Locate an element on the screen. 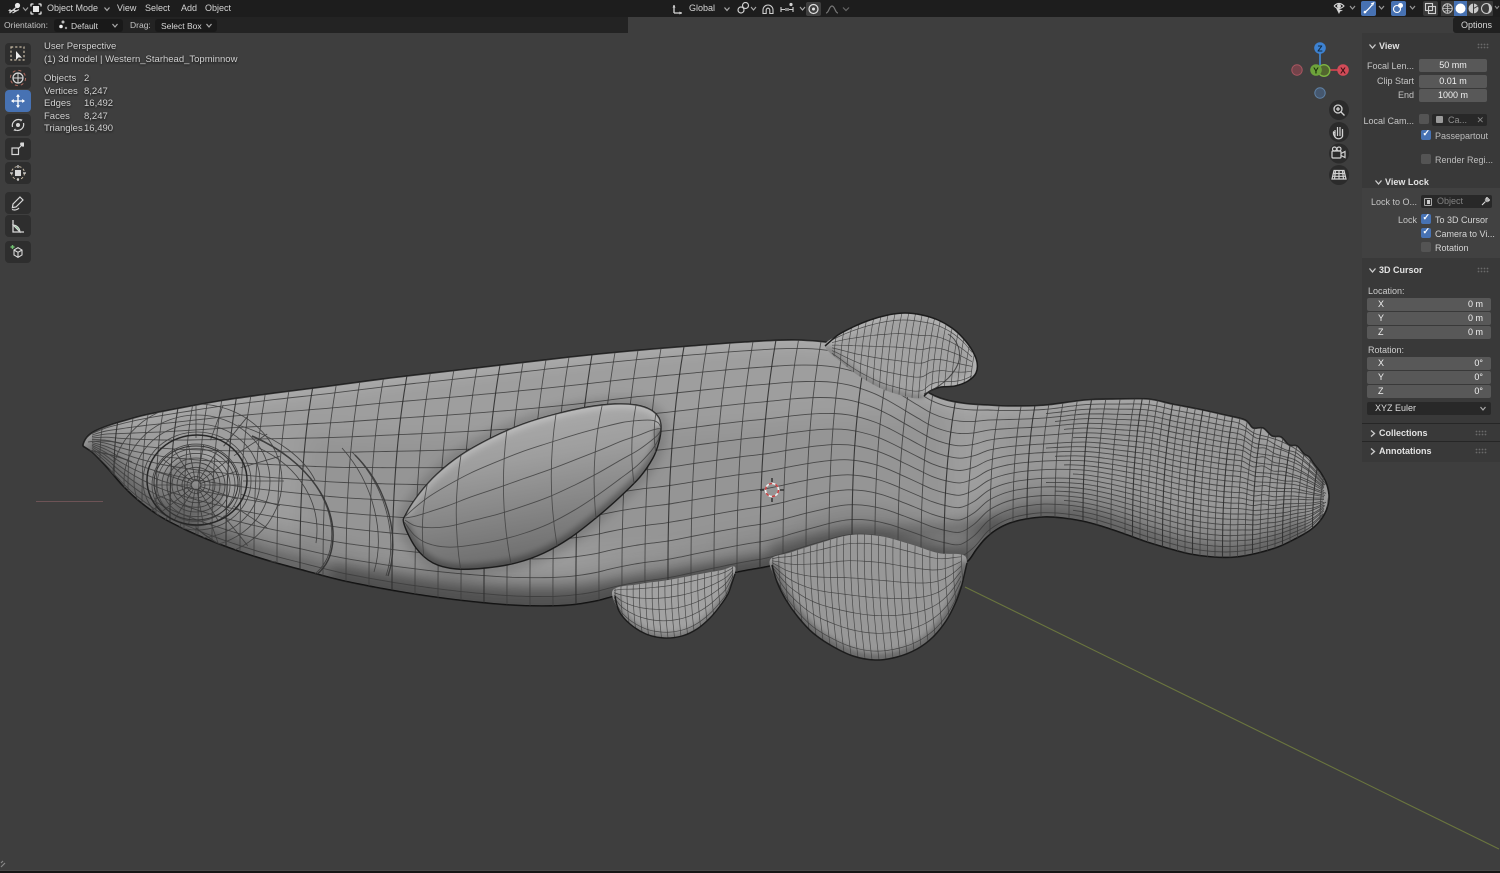 Image resolution: width=1500 pixels, height=873 pixels. svg-text: Y is located at coordinates (1316, 71).